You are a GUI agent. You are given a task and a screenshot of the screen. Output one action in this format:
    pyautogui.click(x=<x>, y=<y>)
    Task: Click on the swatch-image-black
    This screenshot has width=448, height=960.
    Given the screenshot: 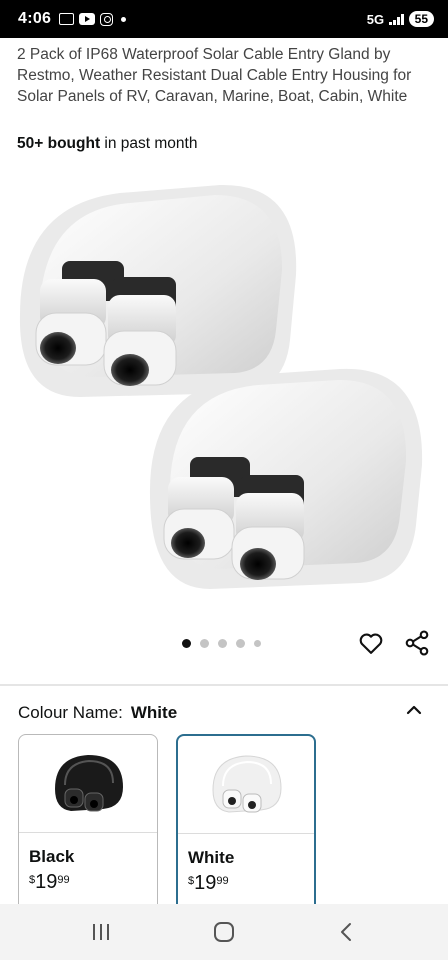 What is the action you would take?
    pyautogui.click(x=88, y=784)
    